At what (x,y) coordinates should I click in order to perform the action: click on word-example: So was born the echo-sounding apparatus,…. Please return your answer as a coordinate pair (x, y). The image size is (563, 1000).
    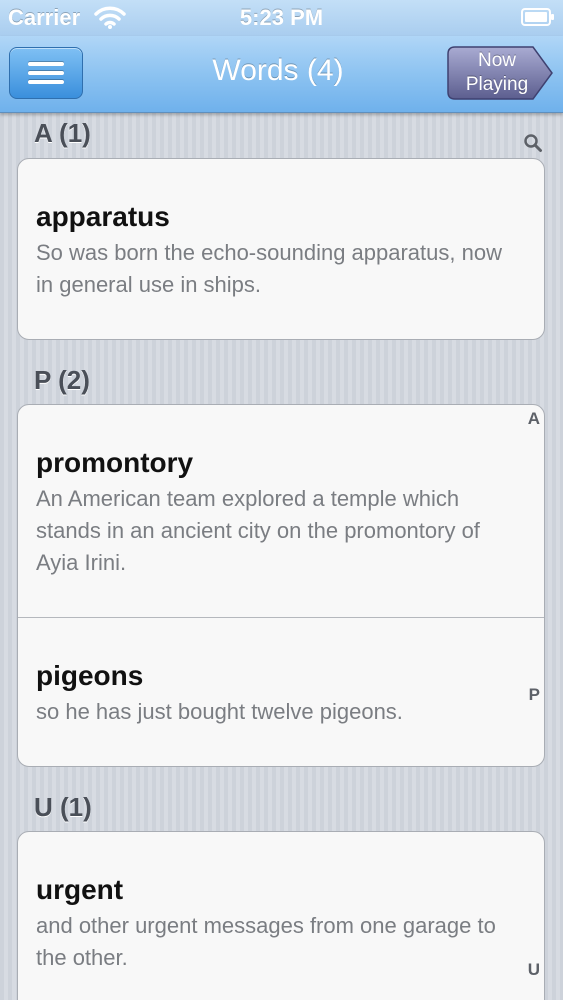
    Looking at the image, I should click on (269, 268).